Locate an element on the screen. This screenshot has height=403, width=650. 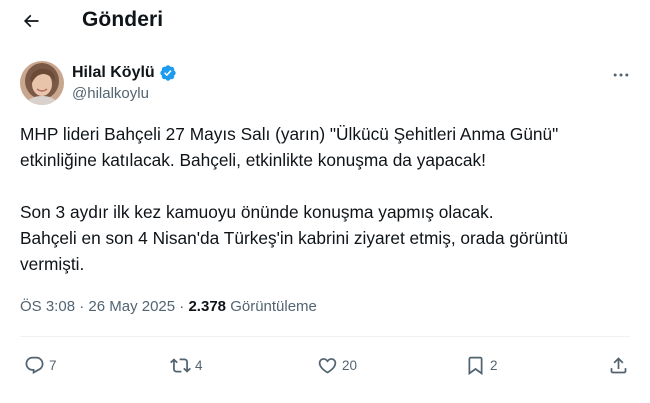
retweet-icon is located at coordinates (180, 365).